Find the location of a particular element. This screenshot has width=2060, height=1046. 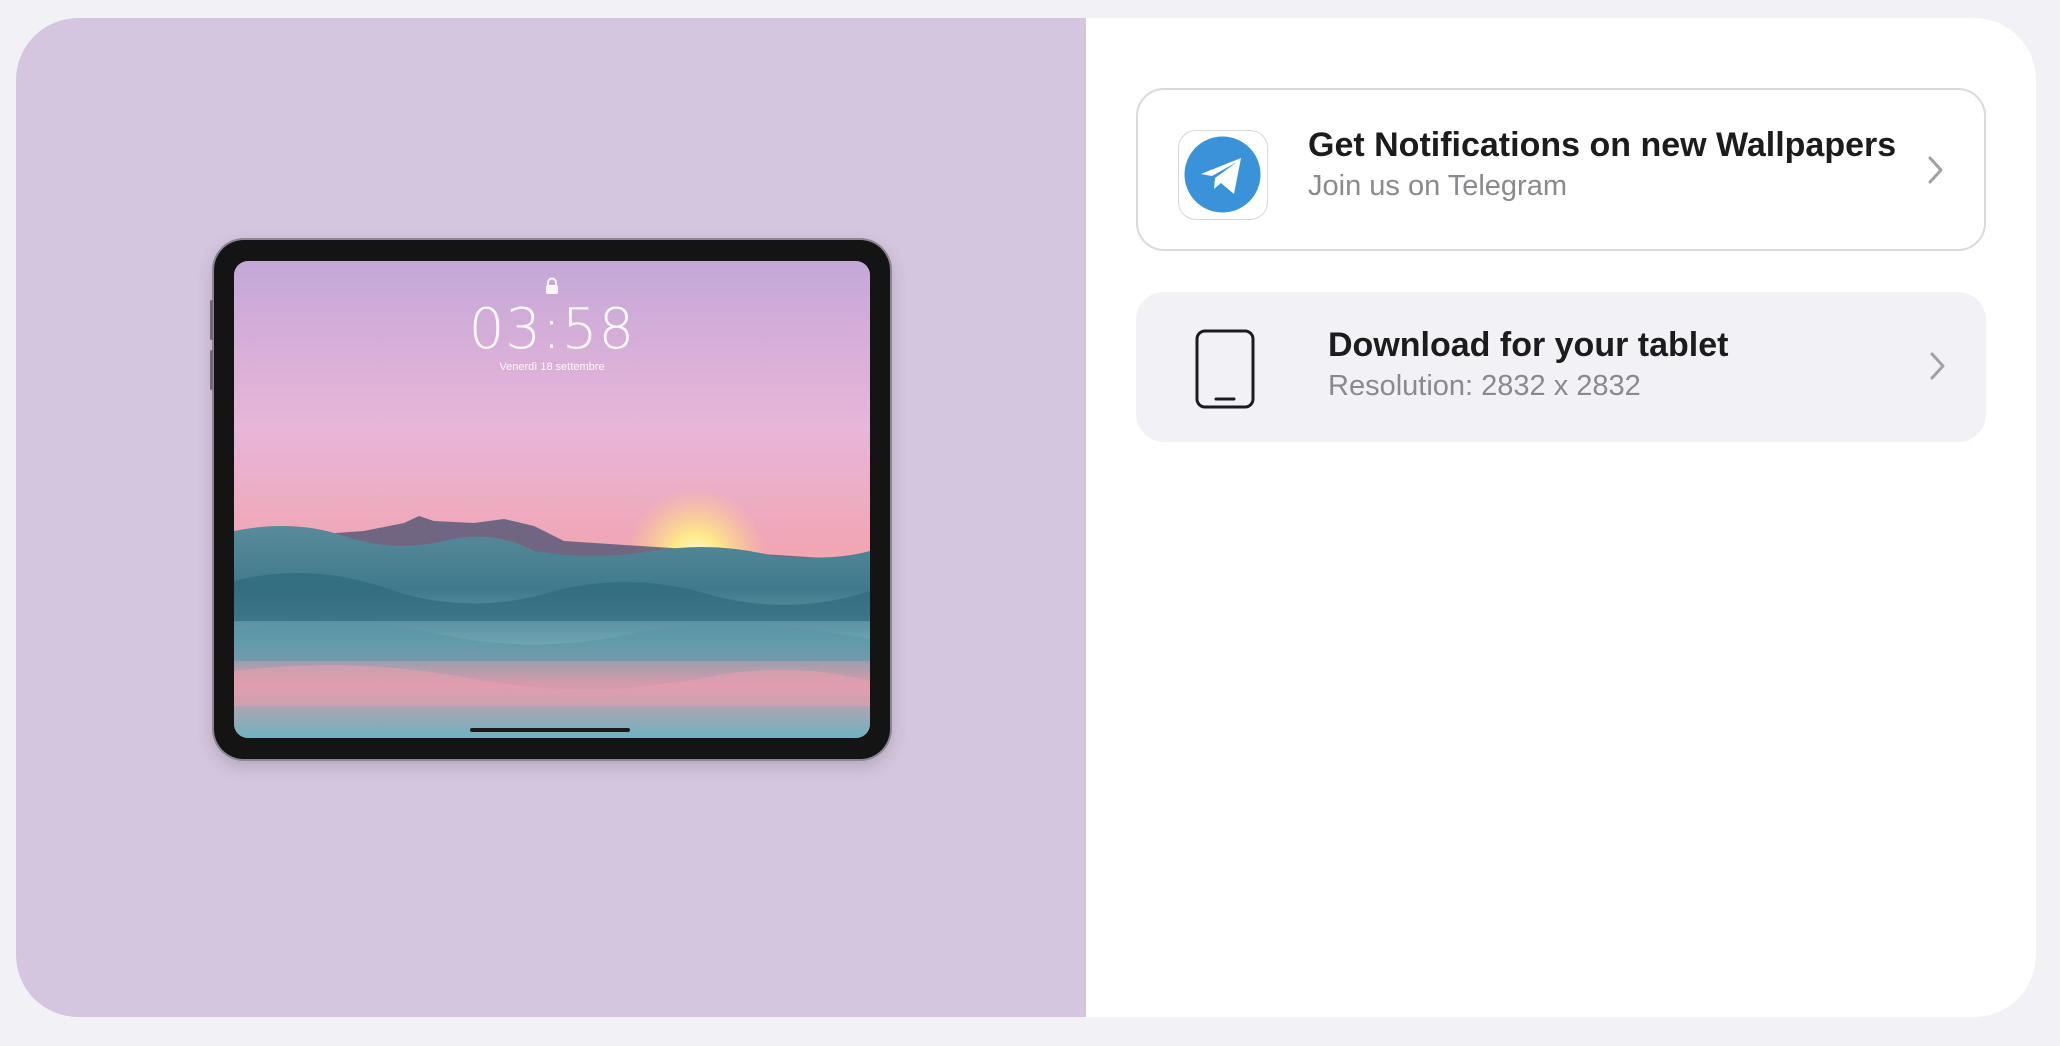

telegram-option-subtitle: Join us on Telegram is located at coordinates (1438, 186).